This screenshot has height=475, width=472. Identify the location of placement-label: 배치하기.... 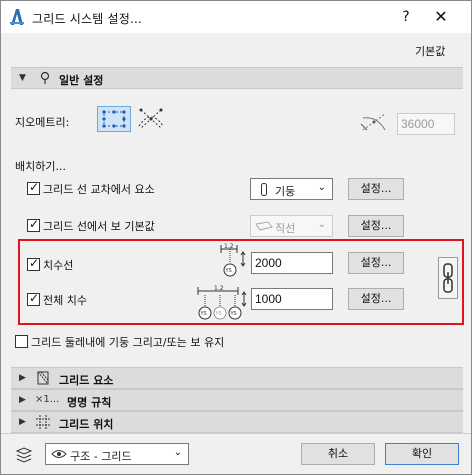
(40, 166).